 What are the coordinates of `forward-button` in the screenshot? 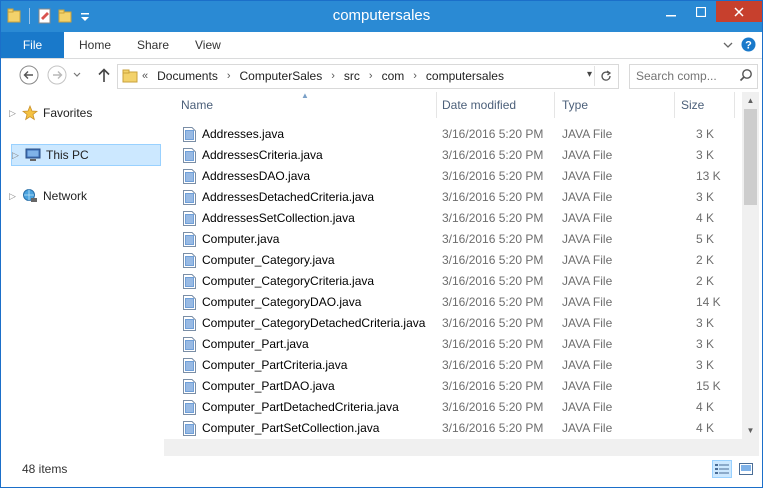 It's located at (57, 75).